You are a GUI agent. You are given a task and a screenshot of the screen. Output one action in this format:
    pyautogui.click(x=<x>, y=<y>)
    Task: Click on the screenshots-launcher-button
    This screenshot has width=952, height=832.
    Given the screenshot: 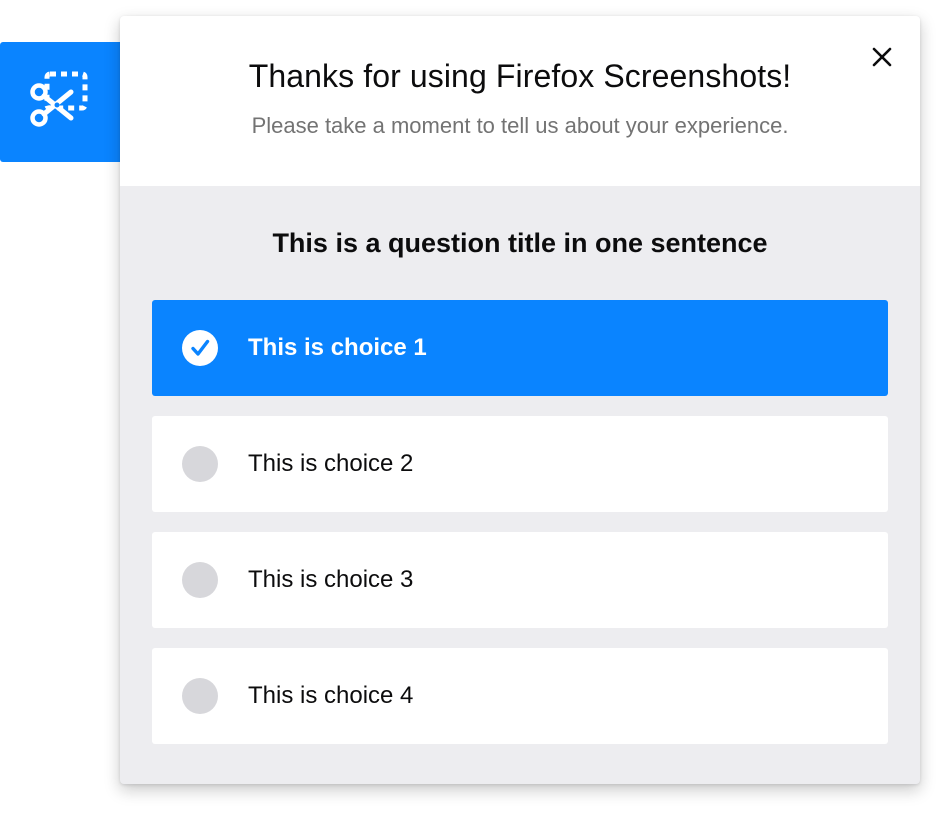 What is the action you would take?
    pyautogui.click(x=61, y=102)
    